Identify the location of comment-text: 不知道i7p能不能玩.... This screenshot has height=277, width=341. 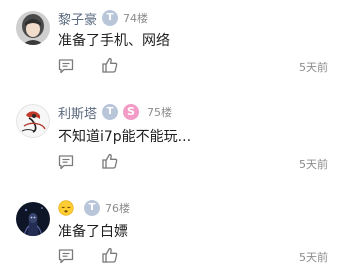
(125, 137).